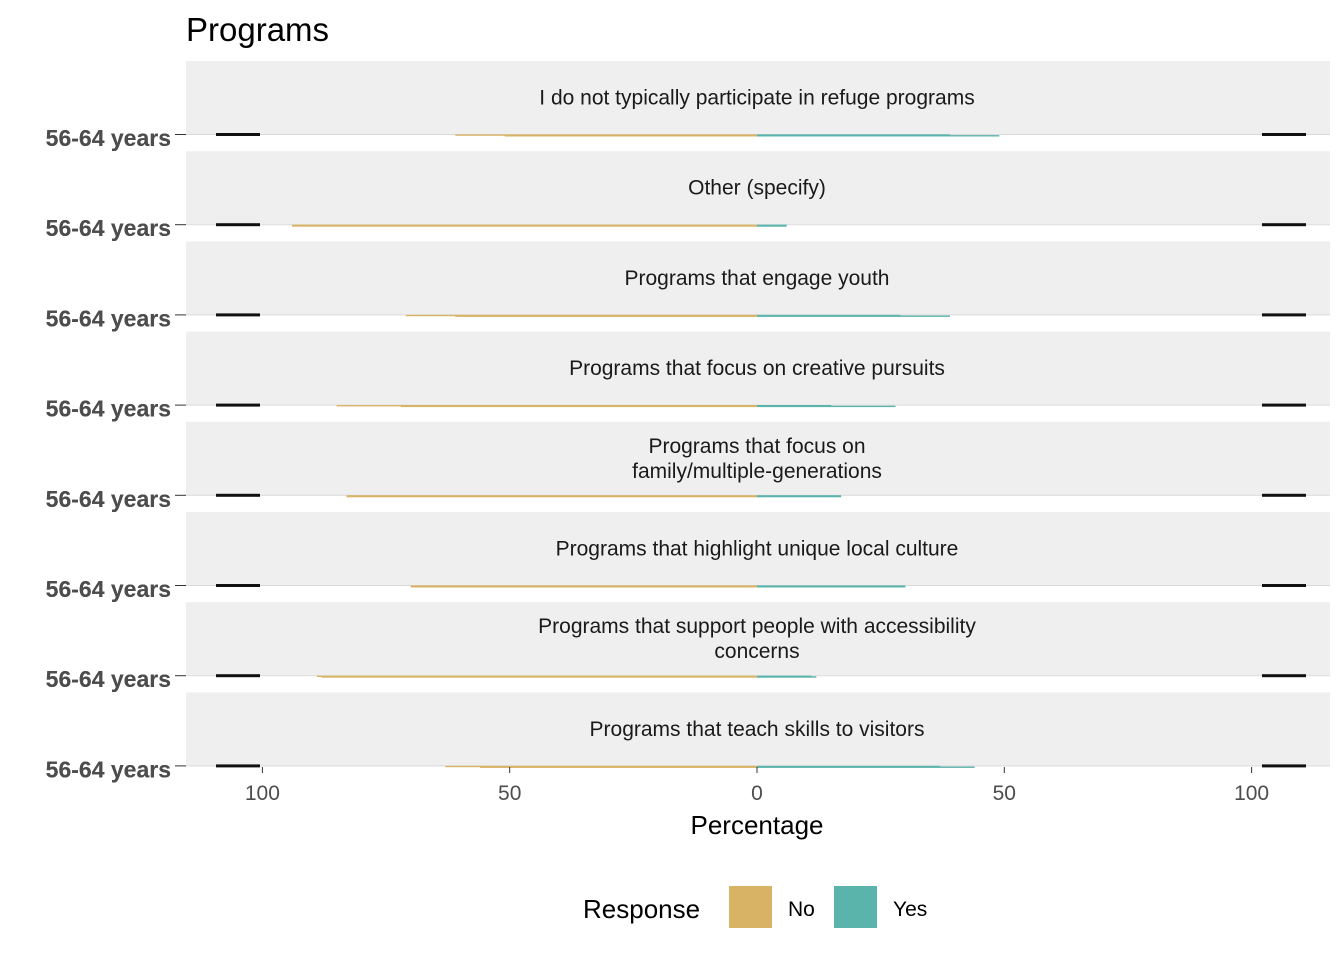  Describe the element at coordinates (757, 188) in the screenshot. I see `facet-strip-label: Other (specify)` at that location.